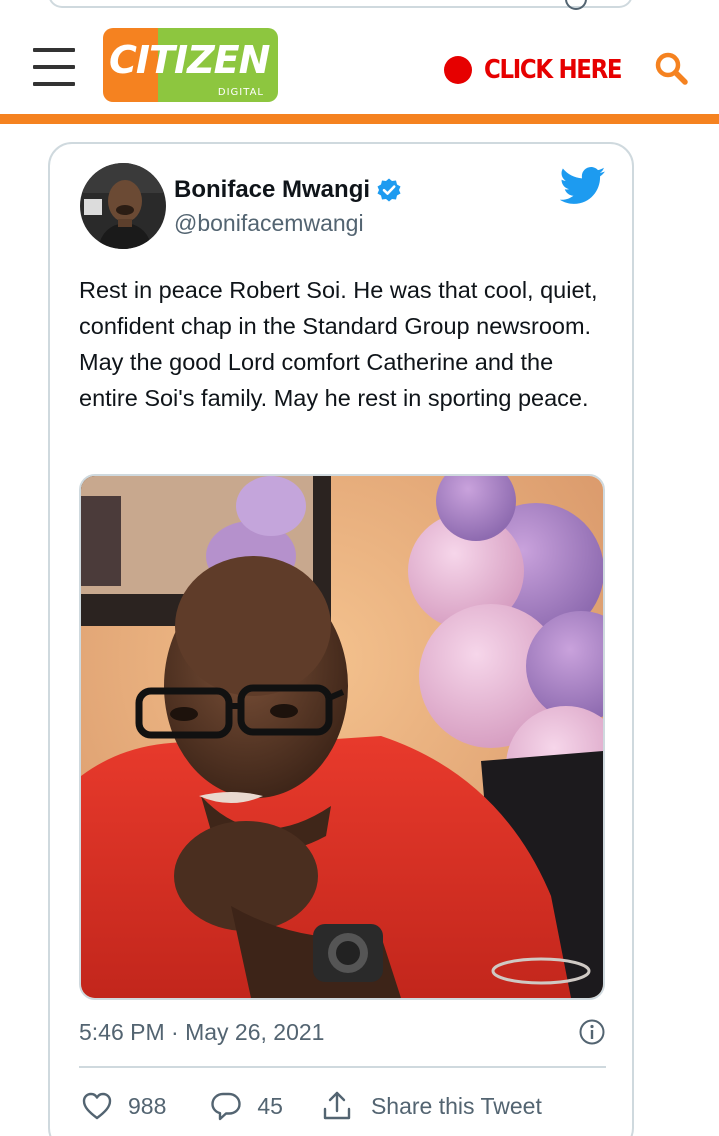 This screenshot has height=1136, width=719. What do you see at coordinates (359, 68) in the screenshot?
I see `site-header: CITIZEN DIGITAL CLICK HERE` at bounding box center [359, 68].